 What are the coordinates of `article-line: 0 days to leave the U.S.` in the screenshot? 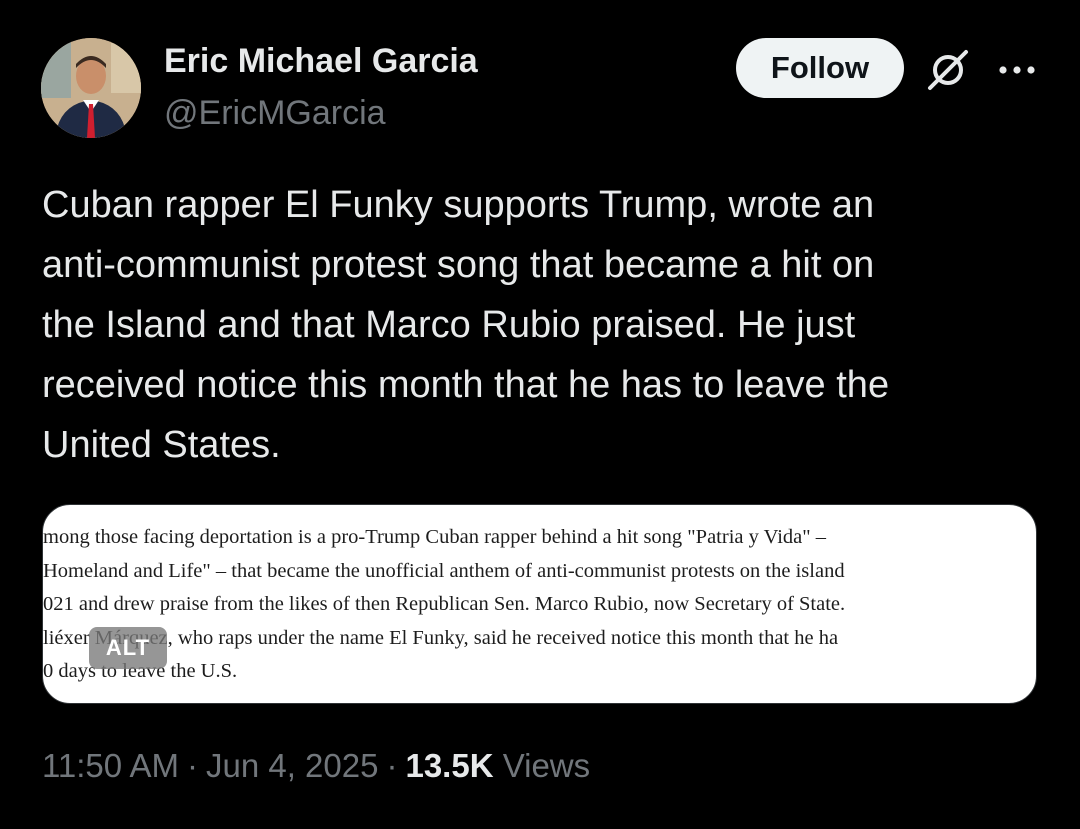 It's located at (140, 671).